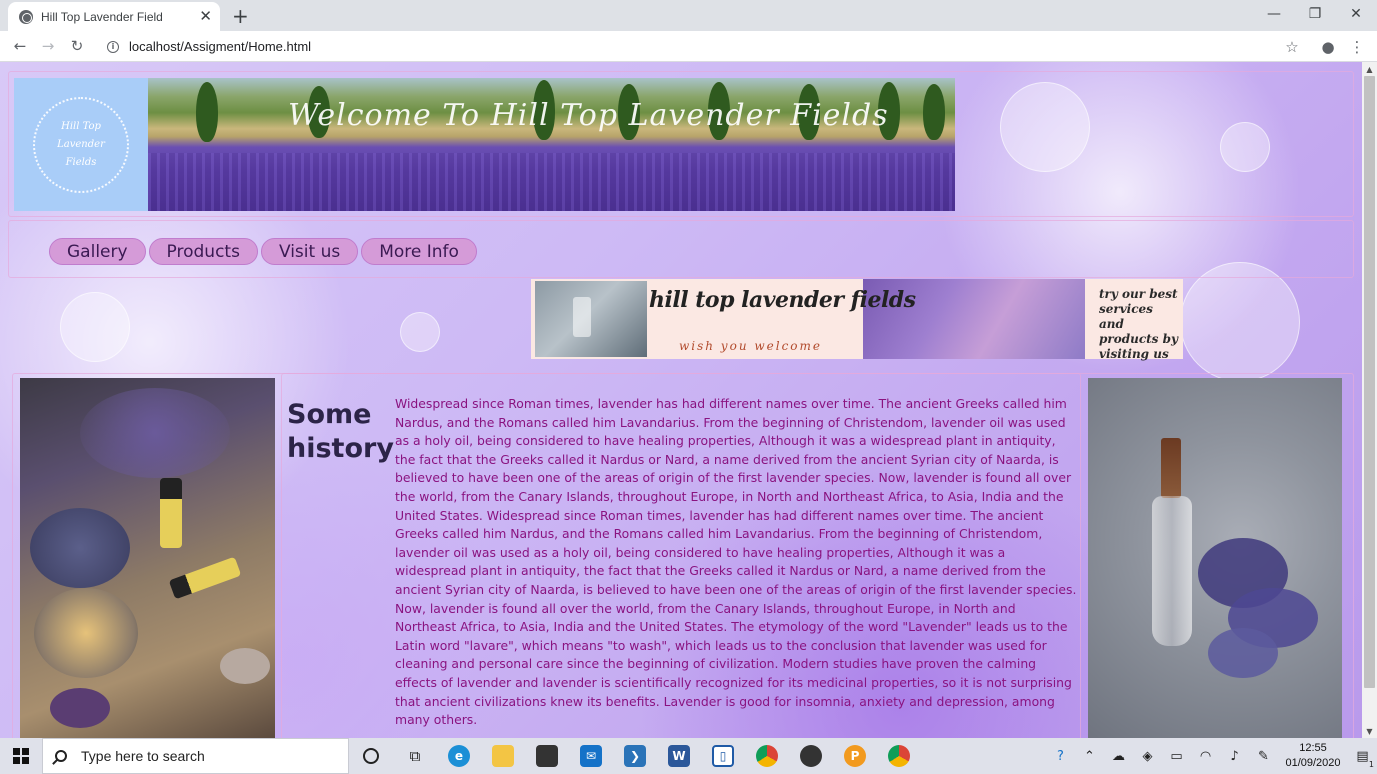 Image resolution: width=1377 pixels, height=774 pixels. I want to click on flower-shape, so click(1243, 653).